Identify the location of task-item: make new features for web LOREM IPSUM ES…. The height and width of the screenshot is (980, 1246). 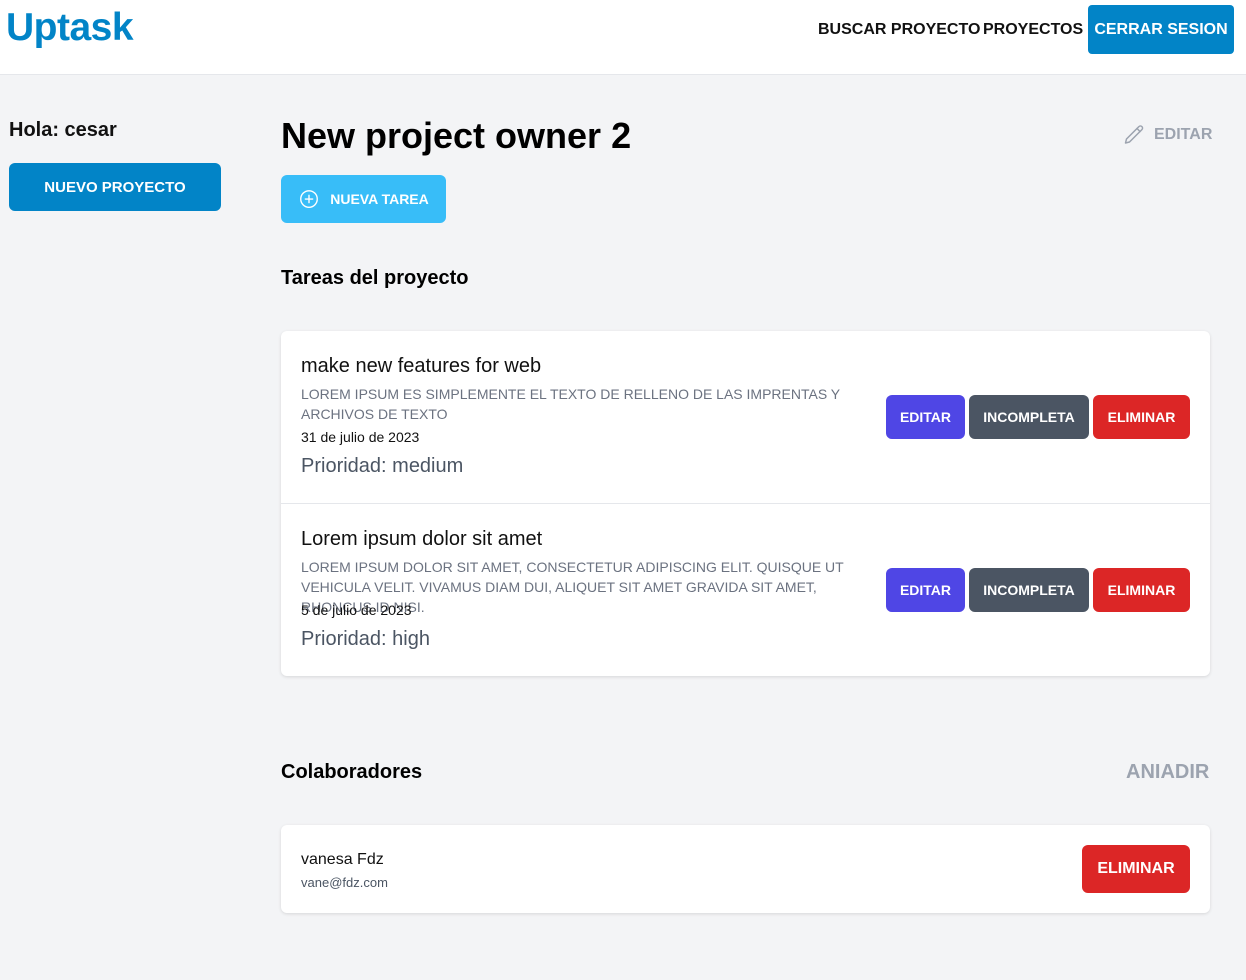
(745, 417).